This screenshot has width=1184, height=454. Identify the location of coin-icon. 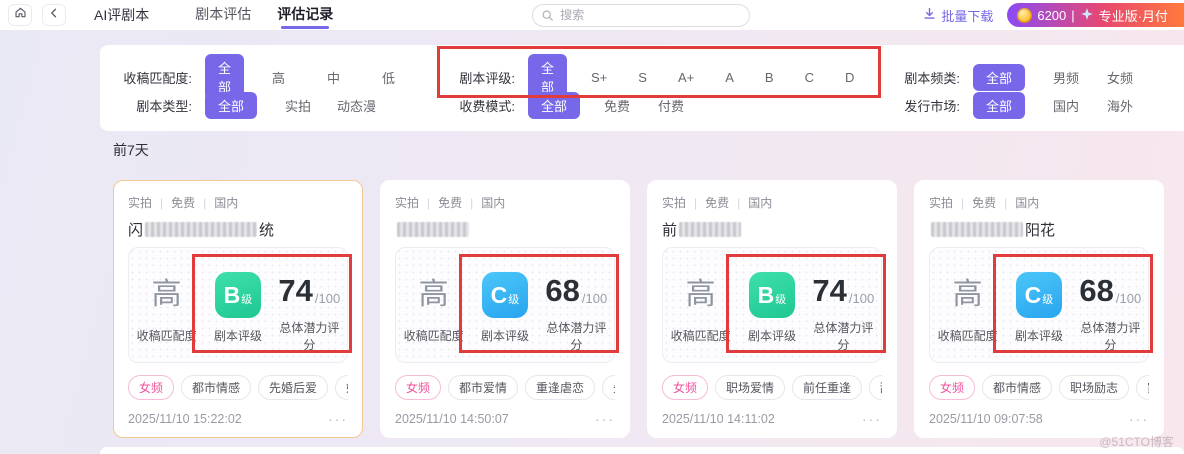
(1025, 15).